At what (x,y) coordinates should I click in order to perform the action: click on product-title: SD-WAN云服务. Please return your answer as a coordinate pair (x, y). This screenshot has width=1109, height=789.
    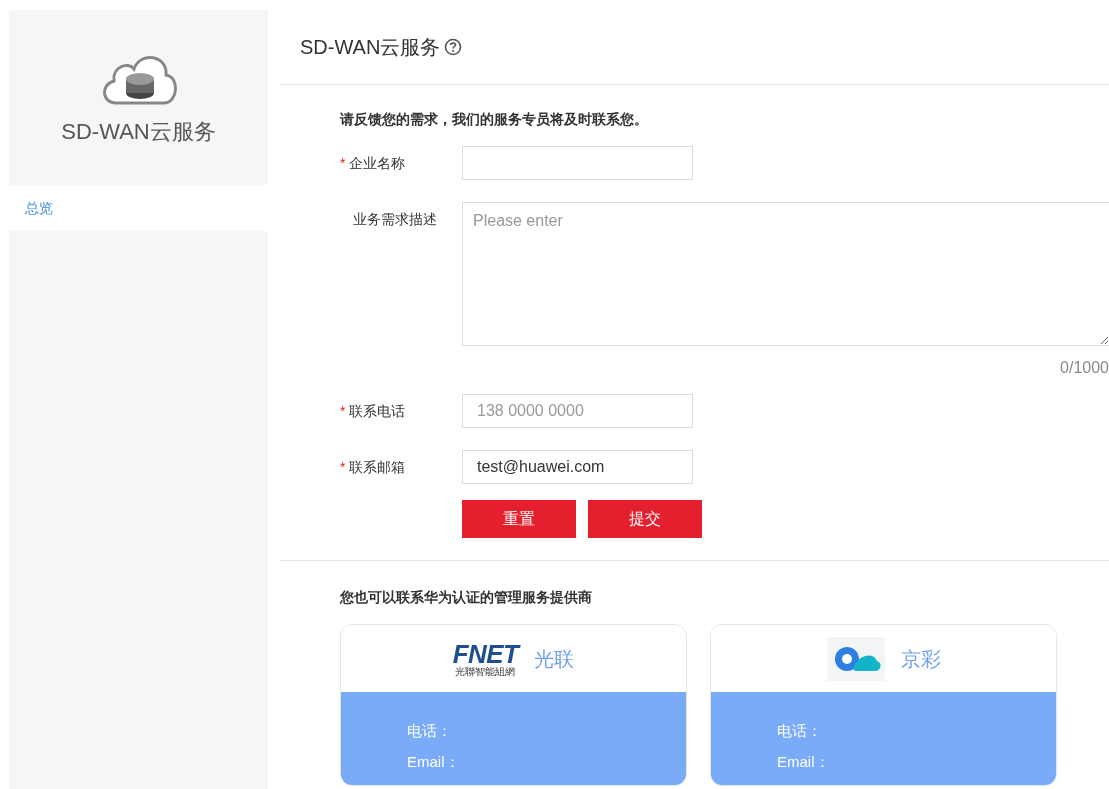
    Looking at the image, I should click on (138, 132).